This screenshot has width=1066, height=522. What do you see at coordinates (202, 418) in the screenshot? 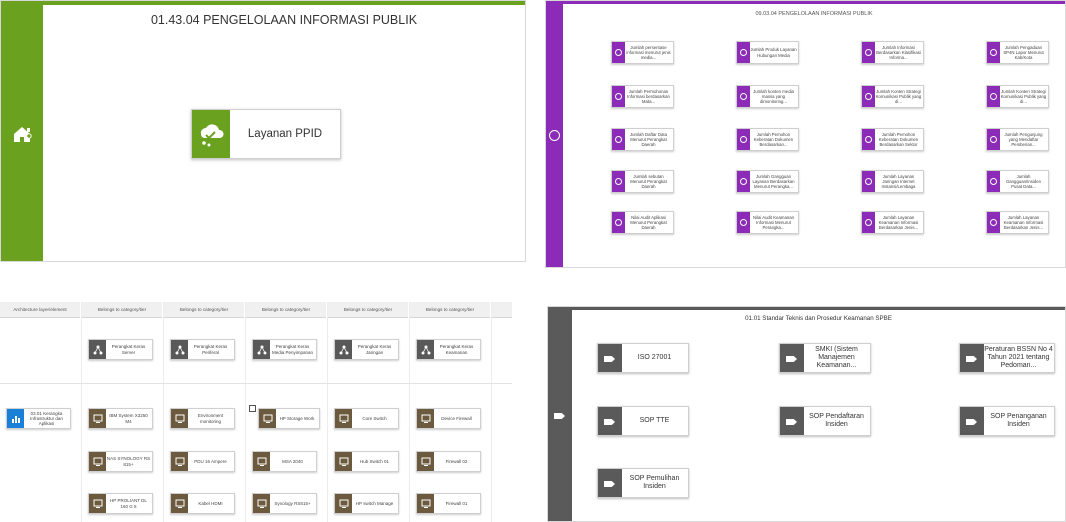
I see `device-card: Environment monitoring` at bounding box center [202, 418].